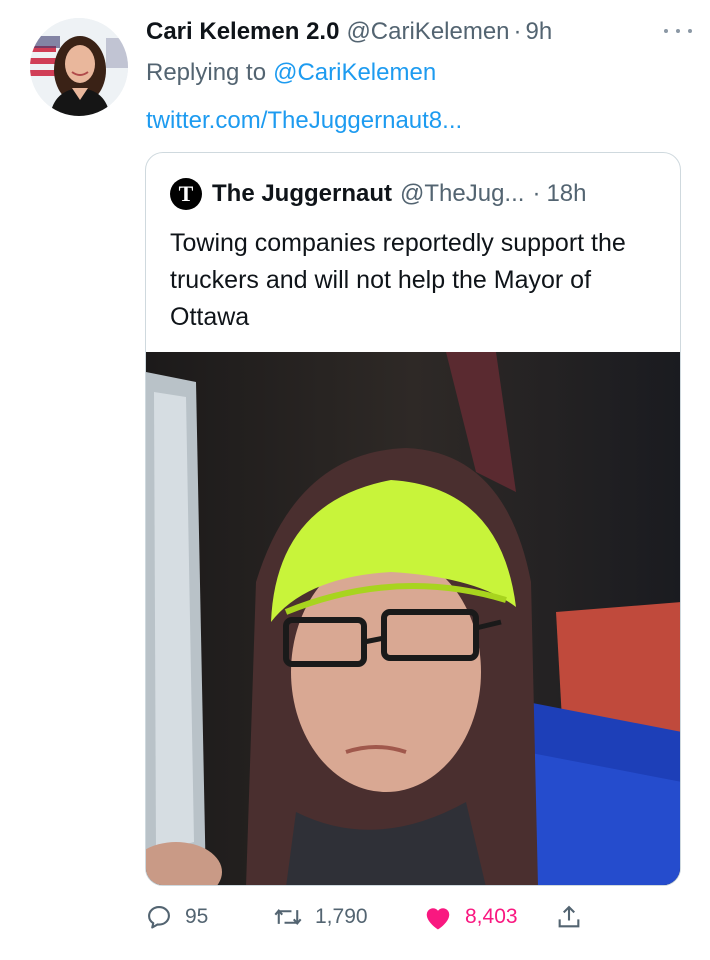 The height and width of the screenshot is (960, 710). I want to click on quoted-avatar-letter: T, so click(186, 193).